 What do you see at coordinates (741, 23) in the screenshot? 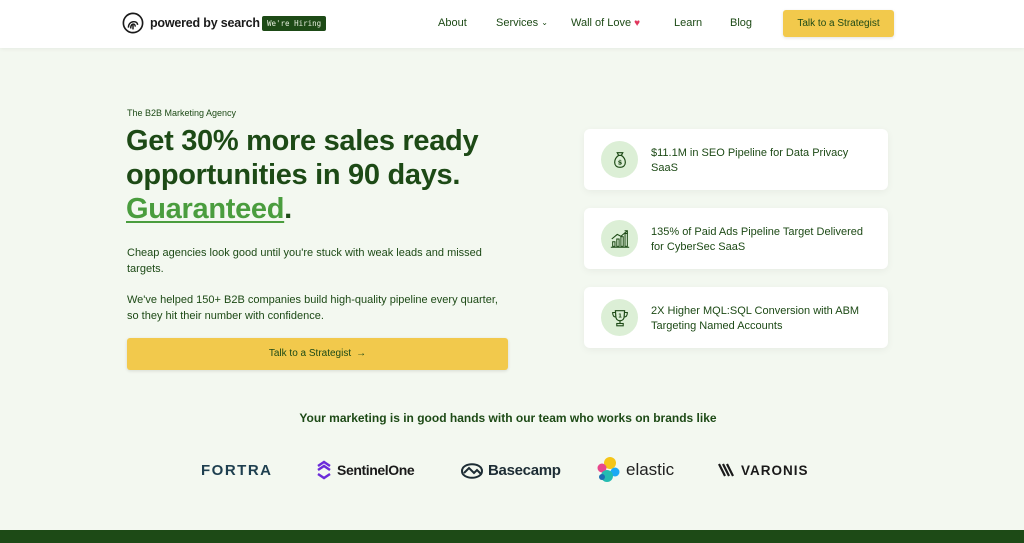
I see `nav-blog: Blog` at bounding box center [741, 23].